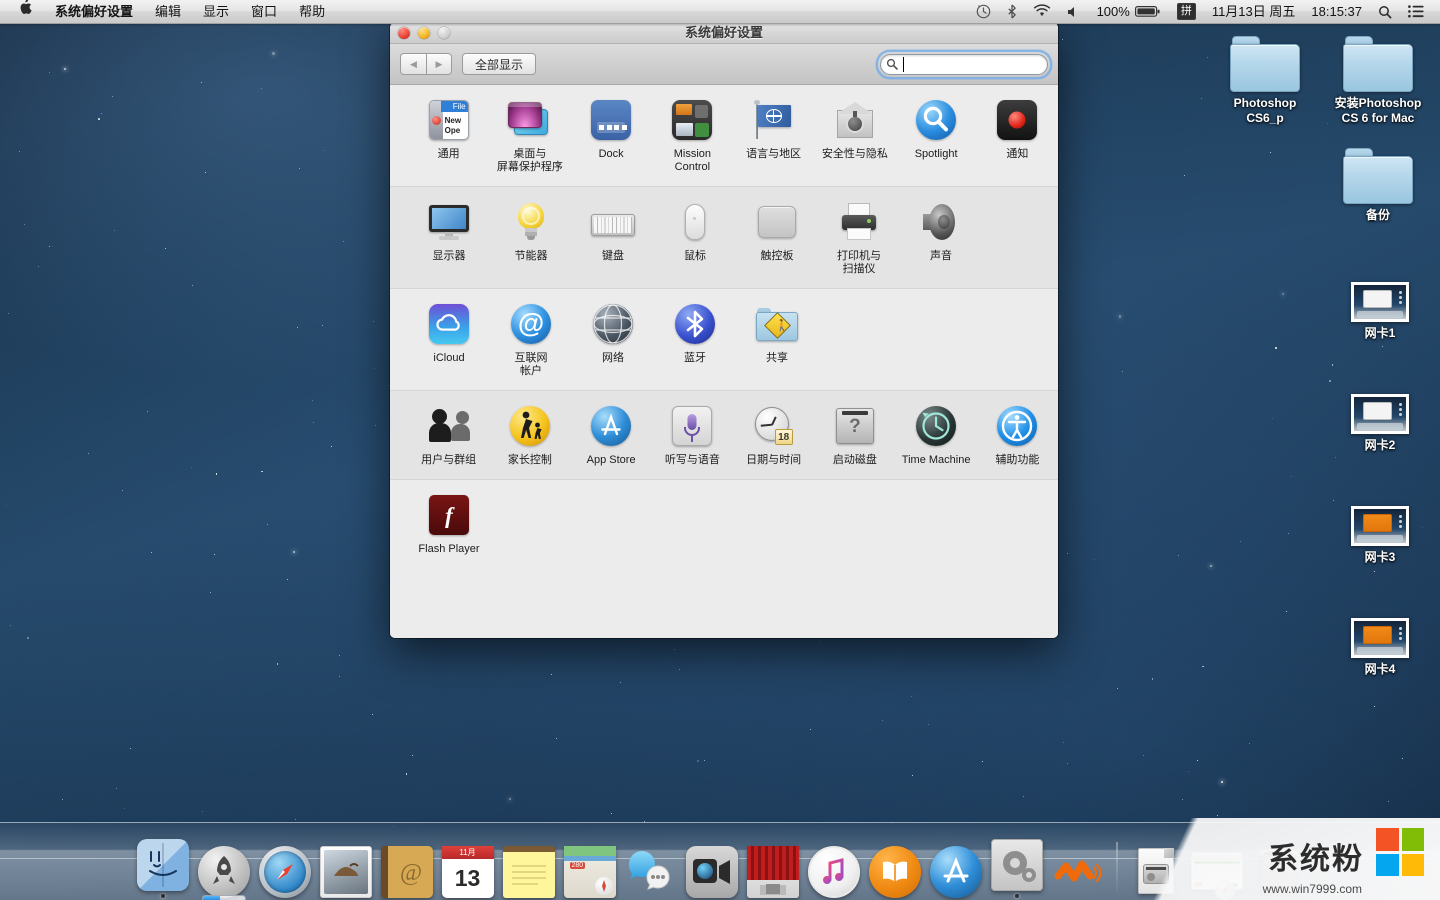 Image resolution: width=1440 pixels, height=900 pixels. I want to click on sound-icon, so click(941, 222).